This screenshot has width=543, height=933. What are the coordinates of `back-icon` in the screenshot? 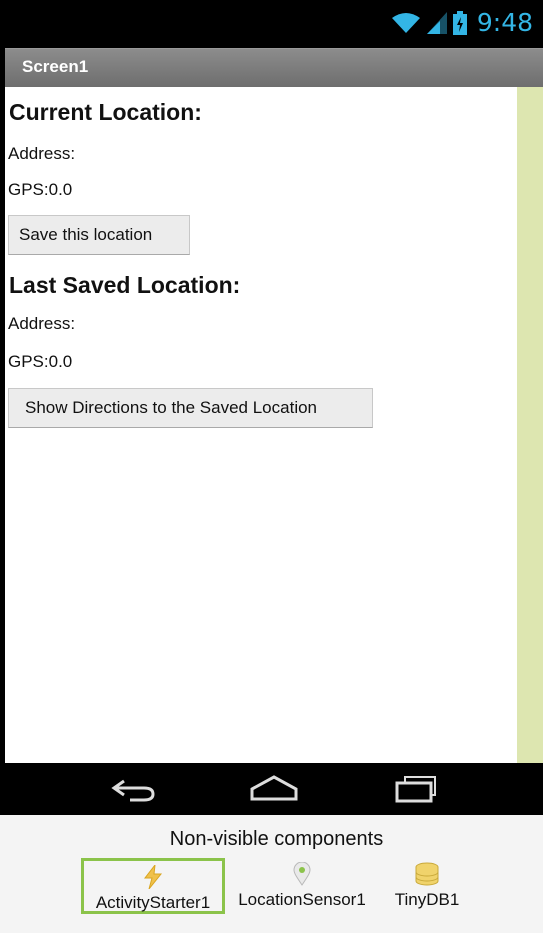 It's located at (134, 789).